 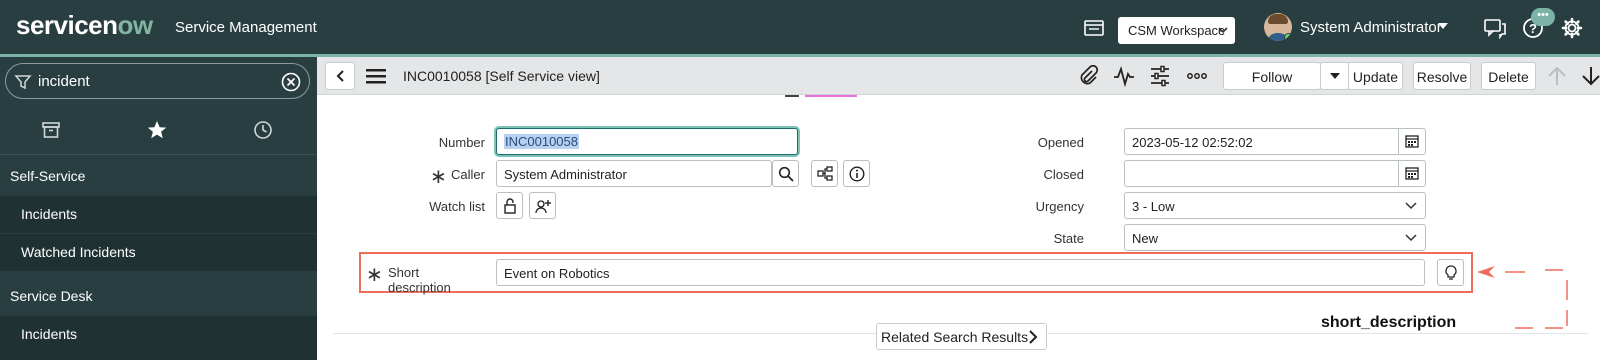 I want to click on app-title: Service Management, so click(x=246, y=27).